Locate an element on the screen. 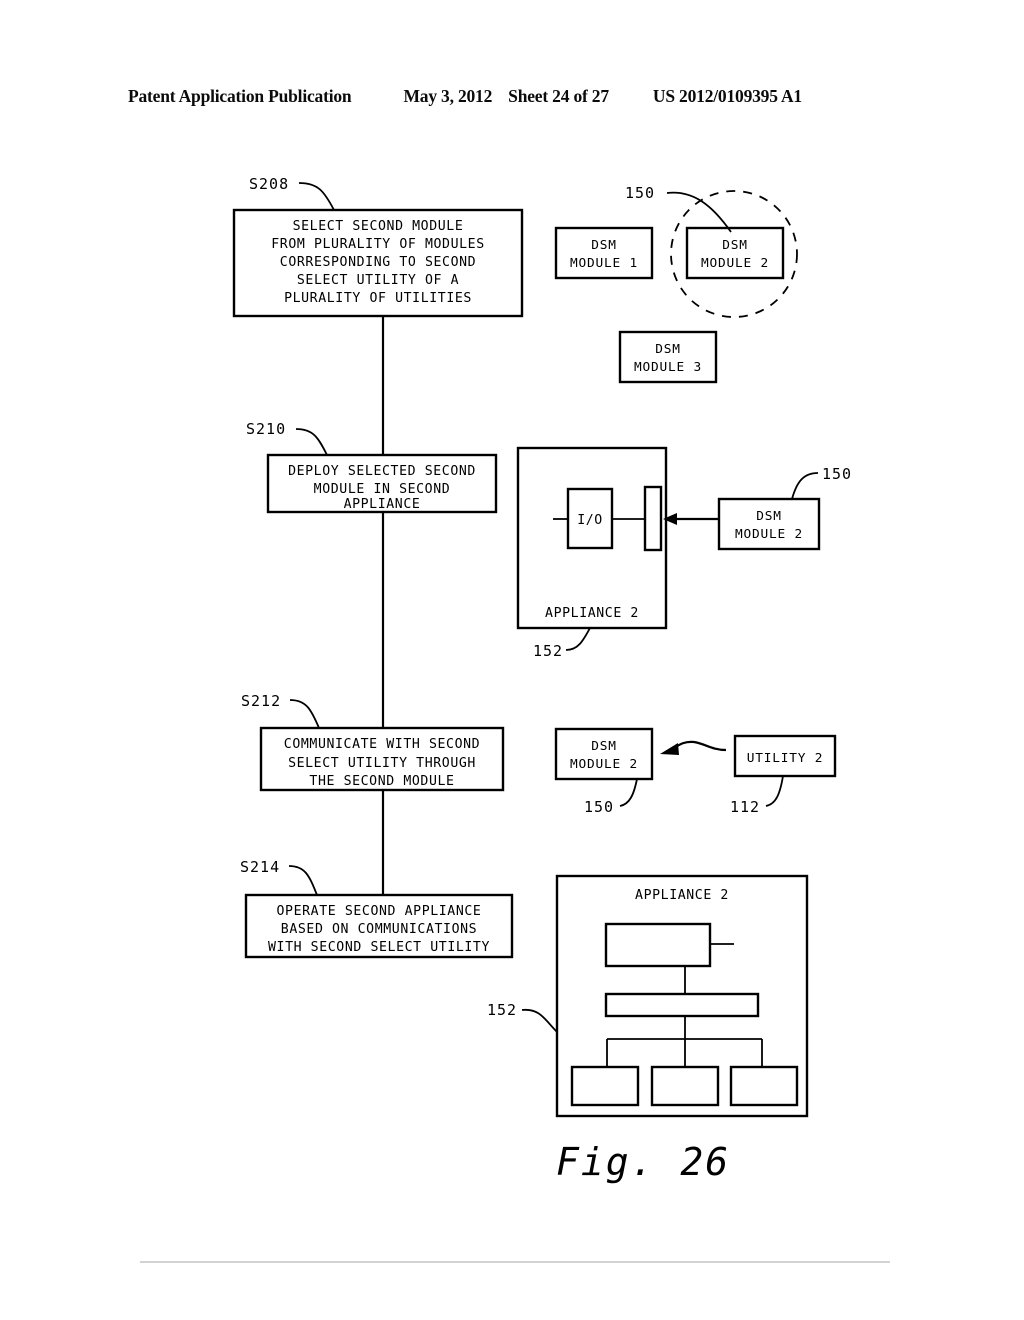  deploy-io-label: I/O is located at coordinates (590, 520).